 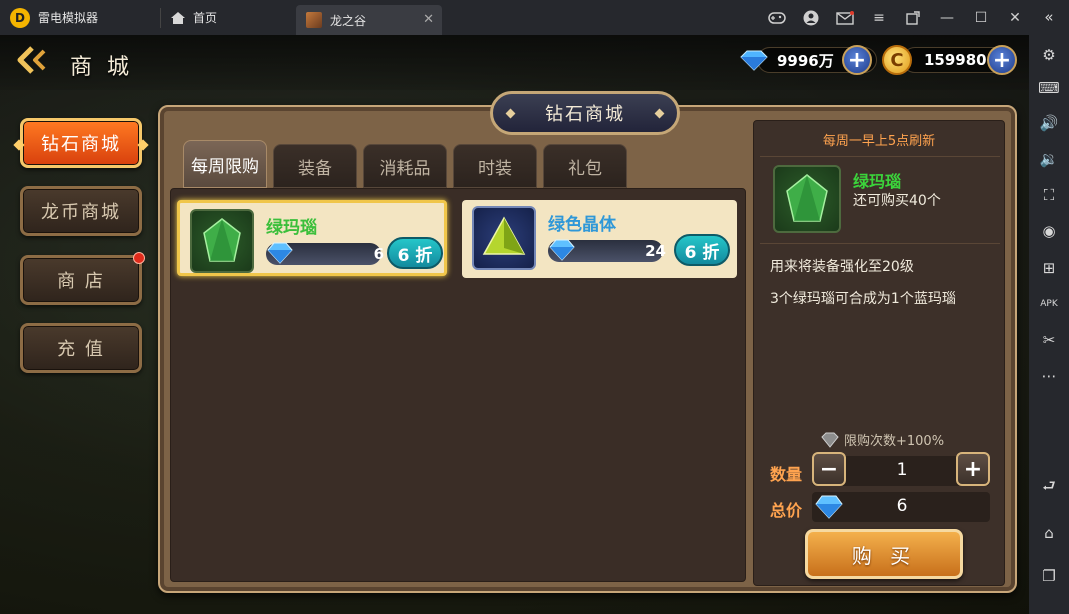 I want to click on panel-title-text: 钻石商城, so click(x=585, y=114).